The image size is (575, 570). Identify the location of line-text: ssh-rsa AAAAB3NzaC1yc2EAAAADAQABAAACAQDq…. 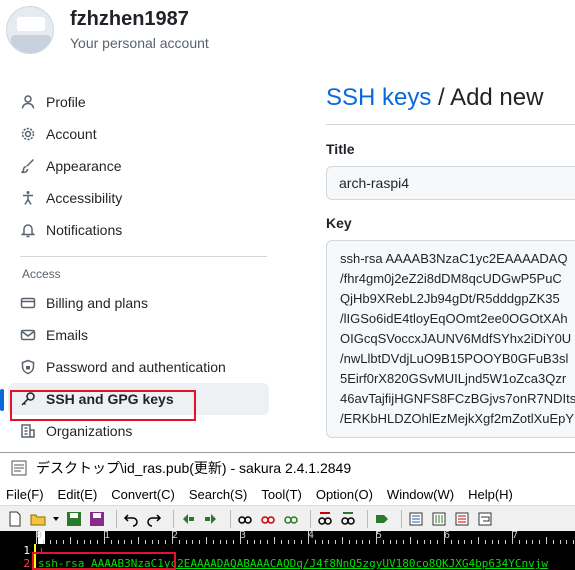
(293, 563).